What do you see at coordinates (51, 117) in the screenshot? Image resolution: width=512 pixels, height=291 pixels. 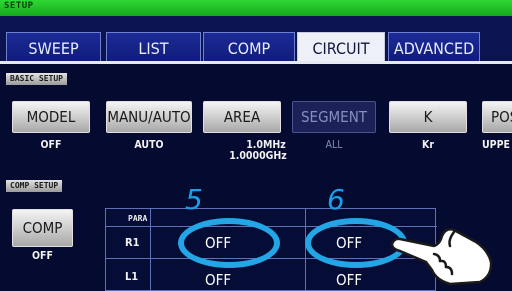 I see `model-button: MODEL` at bounding box center [51, 117].